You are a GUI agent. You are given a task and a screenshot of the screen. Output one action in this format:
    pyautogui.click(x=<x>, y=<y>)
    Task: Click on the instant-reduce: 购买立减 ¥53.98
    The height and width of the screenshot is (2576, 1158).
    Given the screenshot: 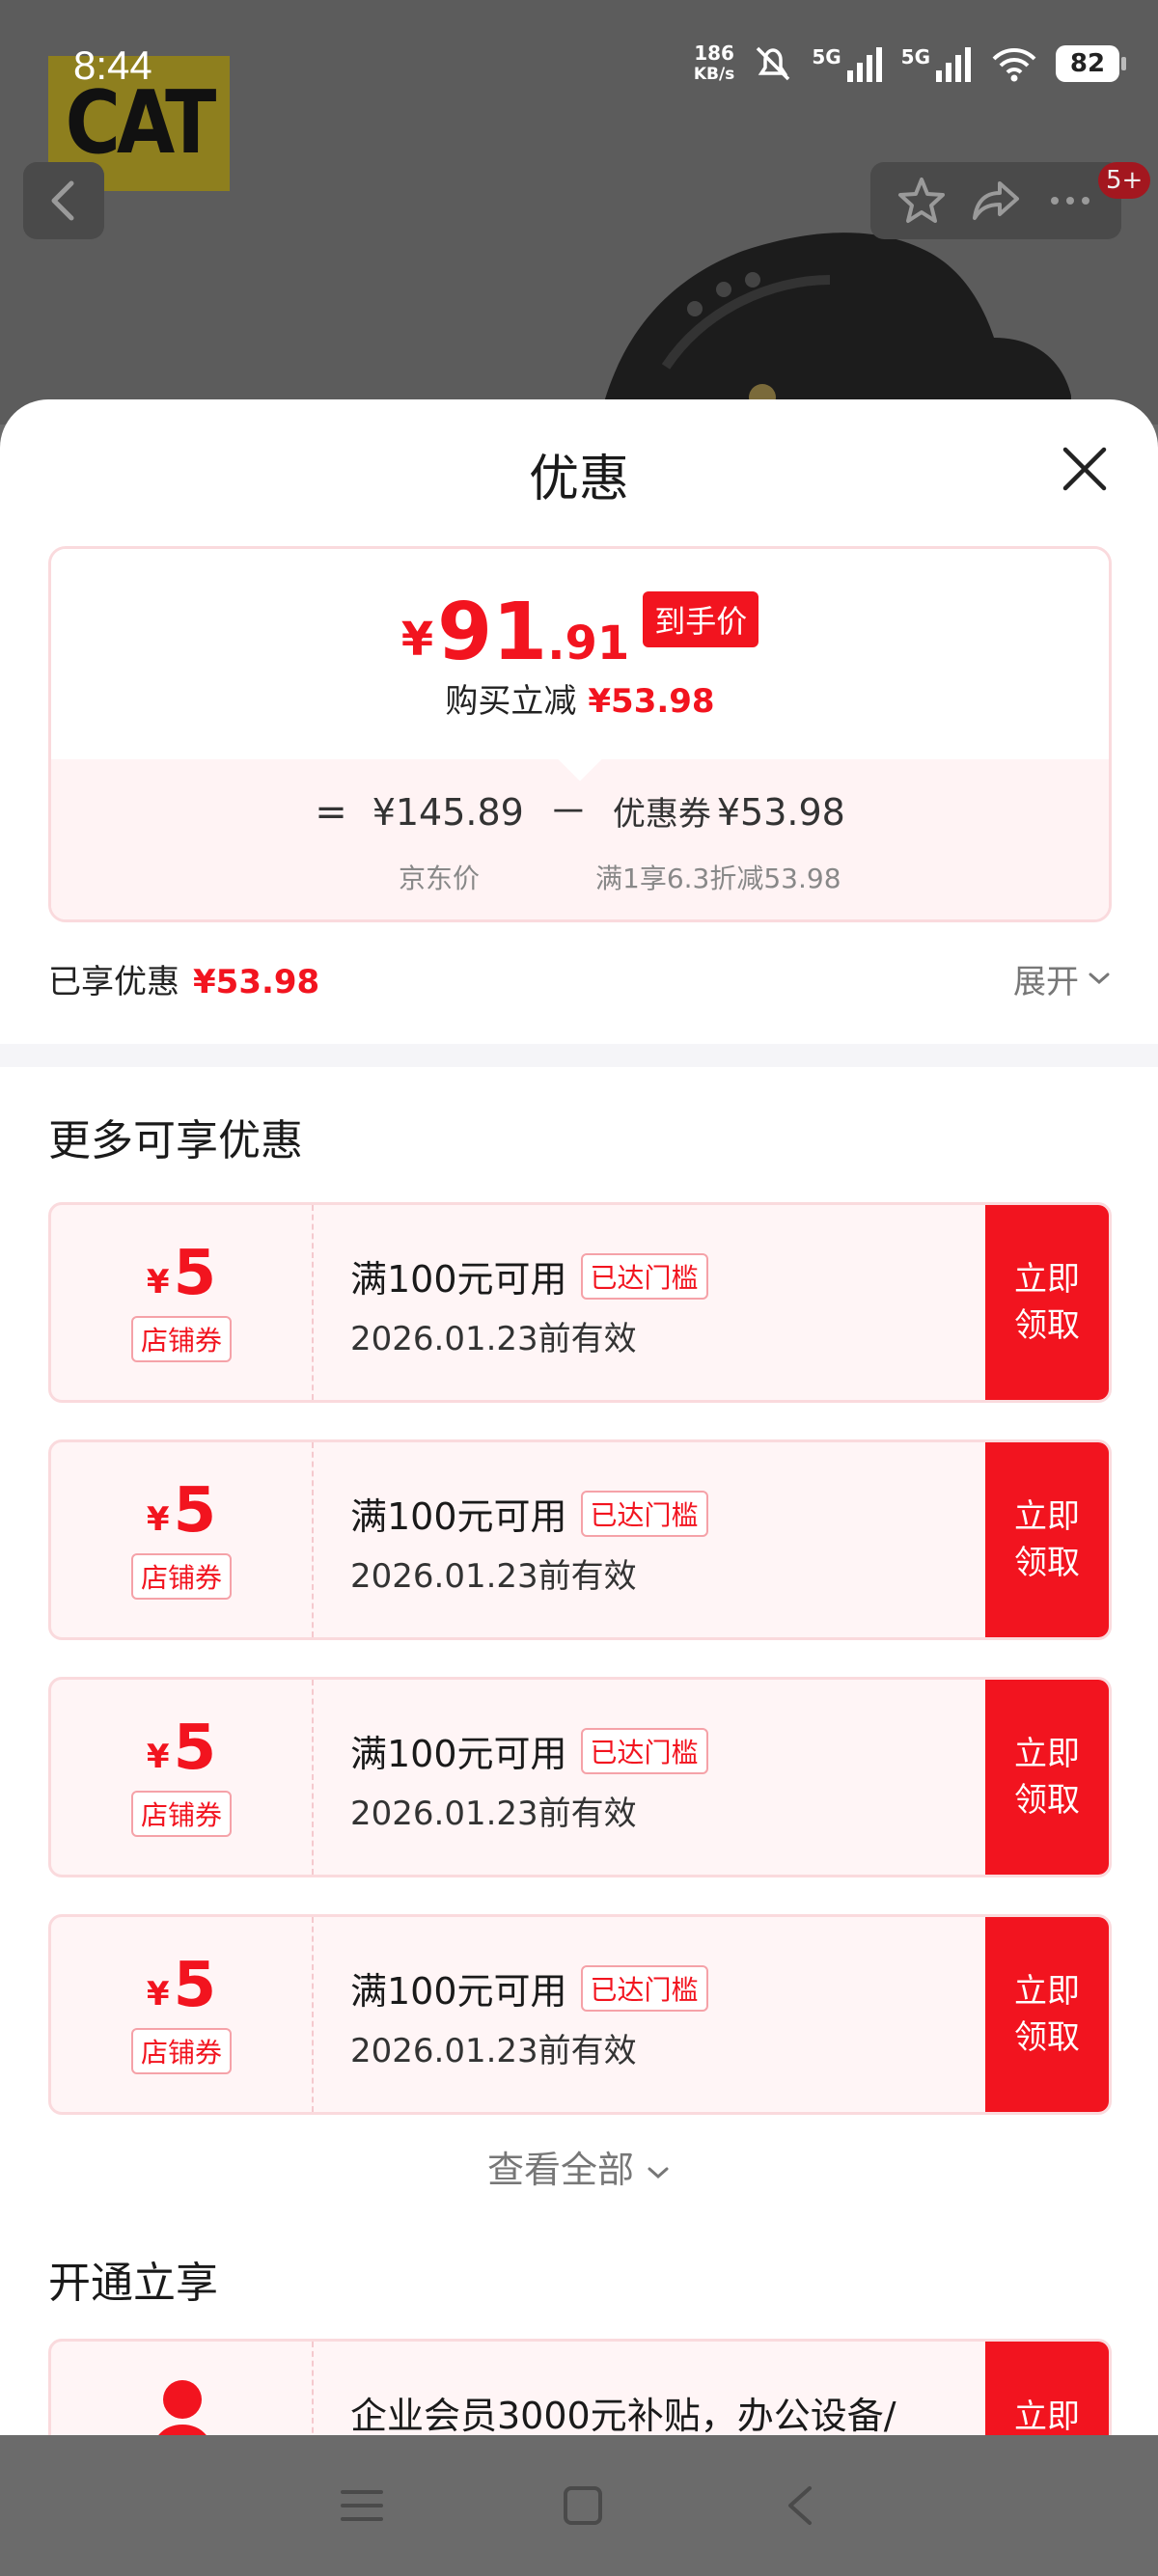 What is the action you would take?
    pyautogui.click(x=580, y=701)
    